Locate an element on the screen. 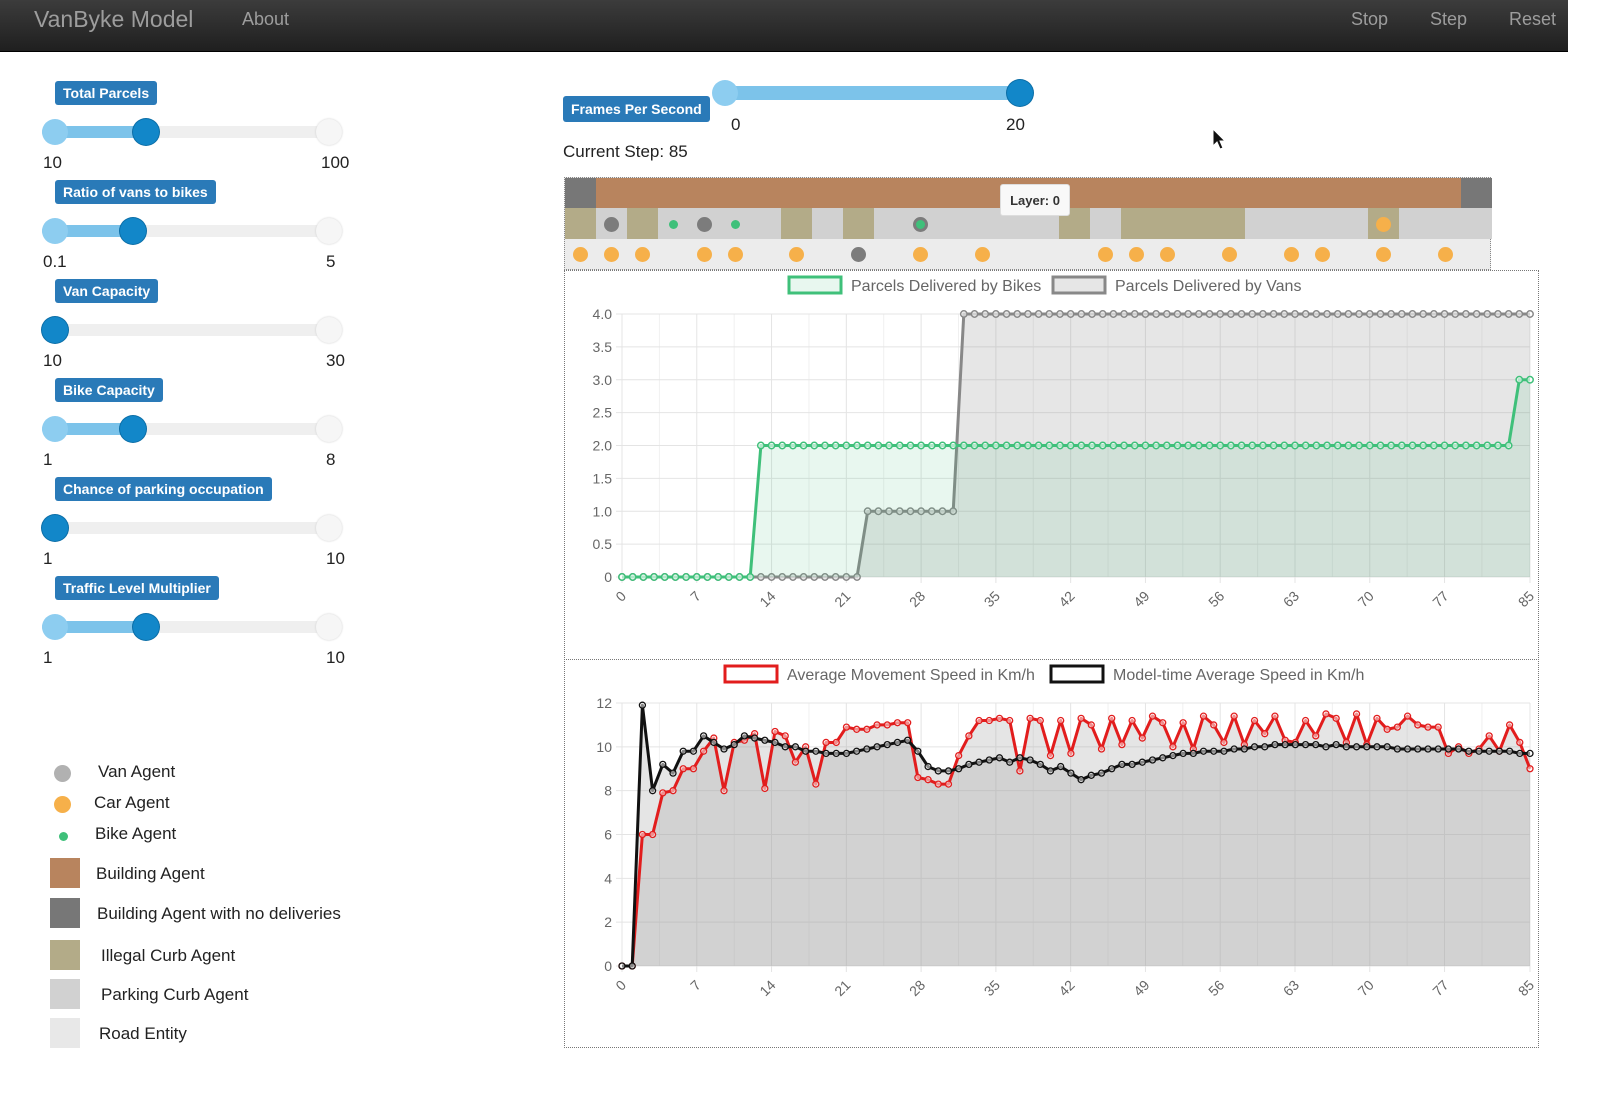 The image size is (1600, 1099). building-no-deliveries-cell is located at coordinates (1477, 193).